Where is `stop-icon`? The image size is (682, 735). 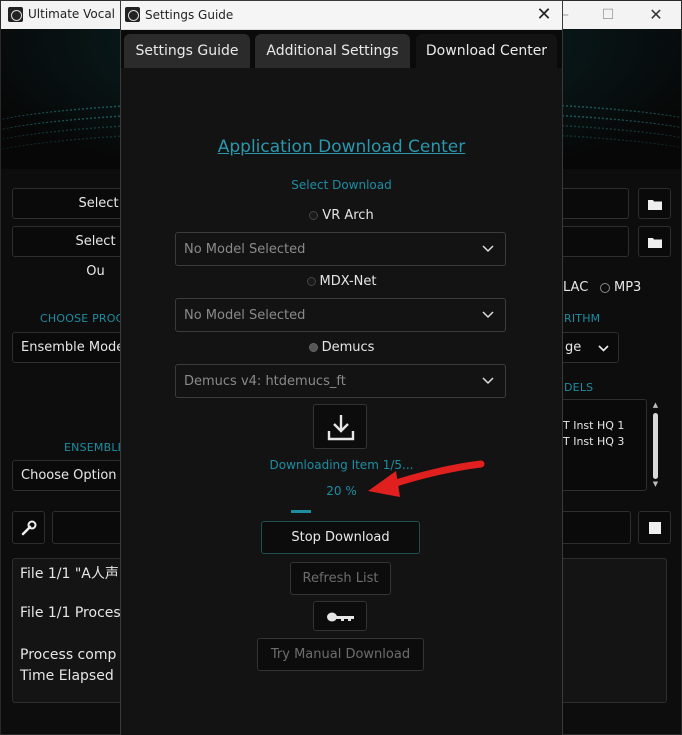 stop-icon is located at coordinates (655, 528).